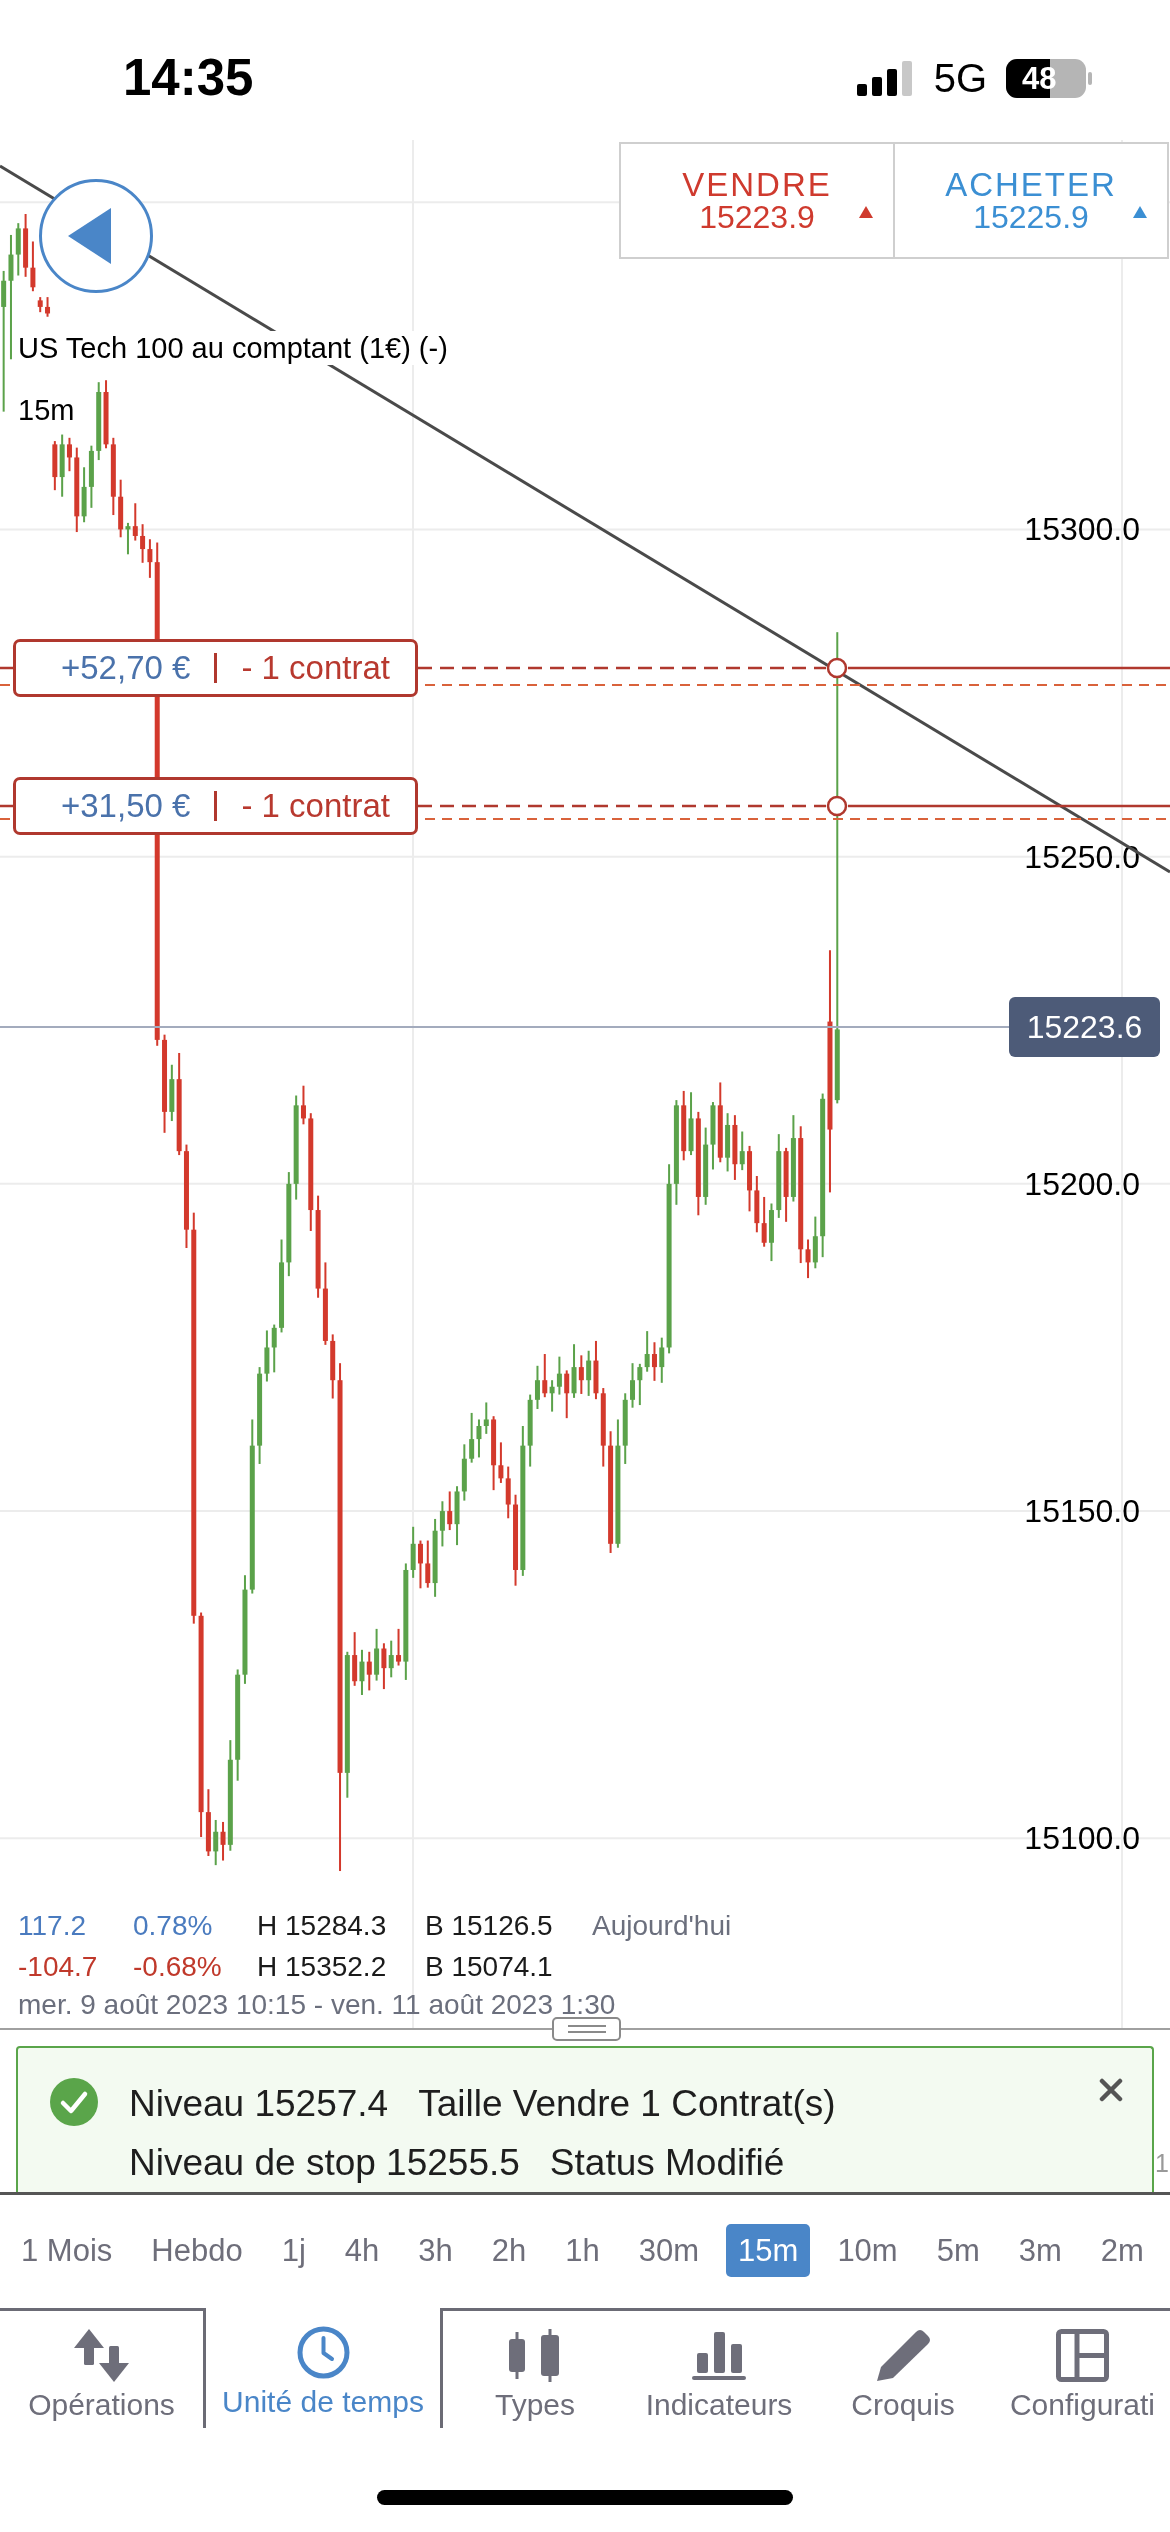 The image size is (1170, 2532). What do you see at coordinates (885, 78) in the screenshot?
I see `signal-icon` at bounding box center [885, 78].